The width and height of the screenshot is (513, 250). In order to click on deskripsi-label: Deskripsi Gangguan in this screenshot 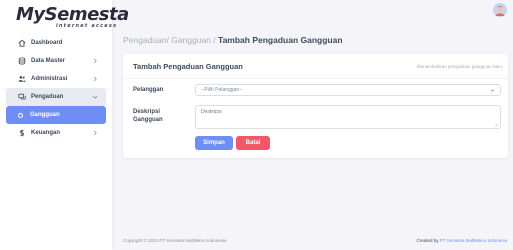, I will do `click(148, 116)`.